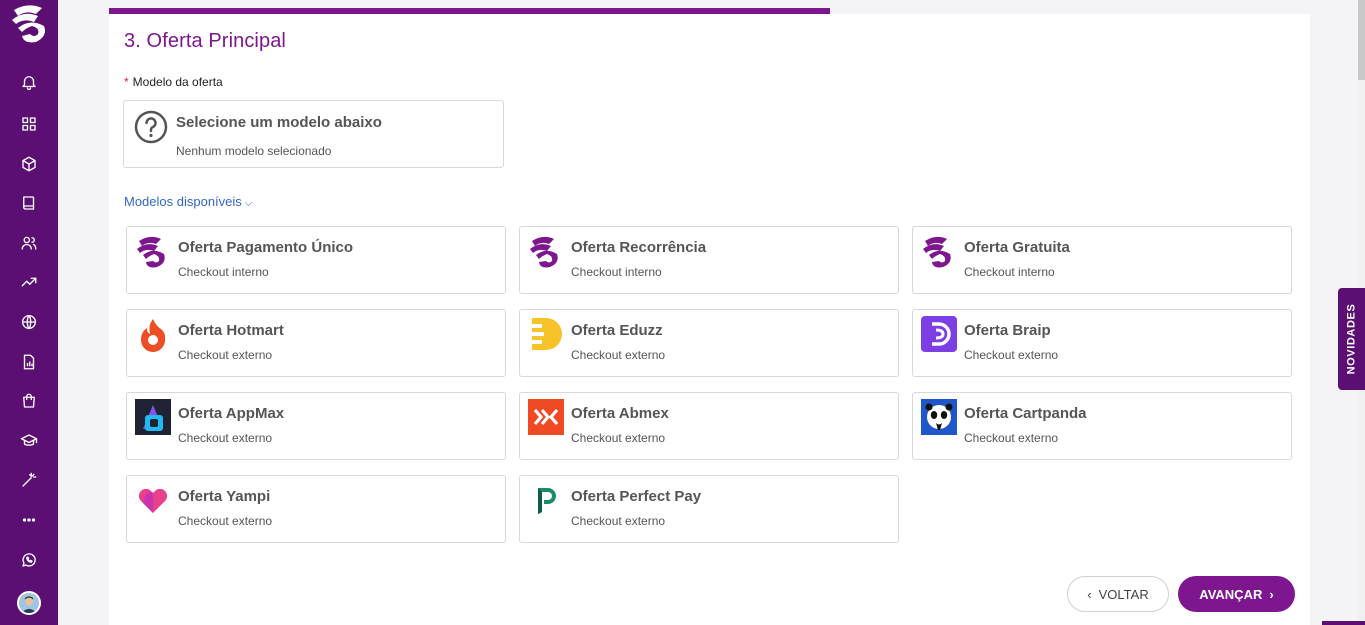 The width and height of the screenshot is (1365, 625). What do you see at coordinates (29, 282) in the screenshot?
I see `trending-up-icon` at bounding box center [29, 282].